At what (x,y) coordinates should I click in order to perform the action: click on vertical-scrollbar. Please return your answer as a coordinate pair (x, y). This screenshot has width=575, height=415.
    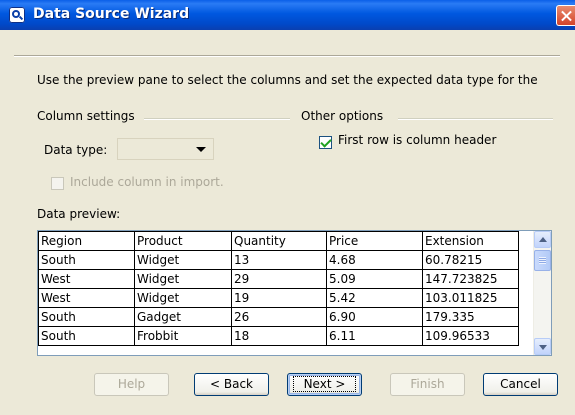
    Looking at the image, I should click on (542, 293).